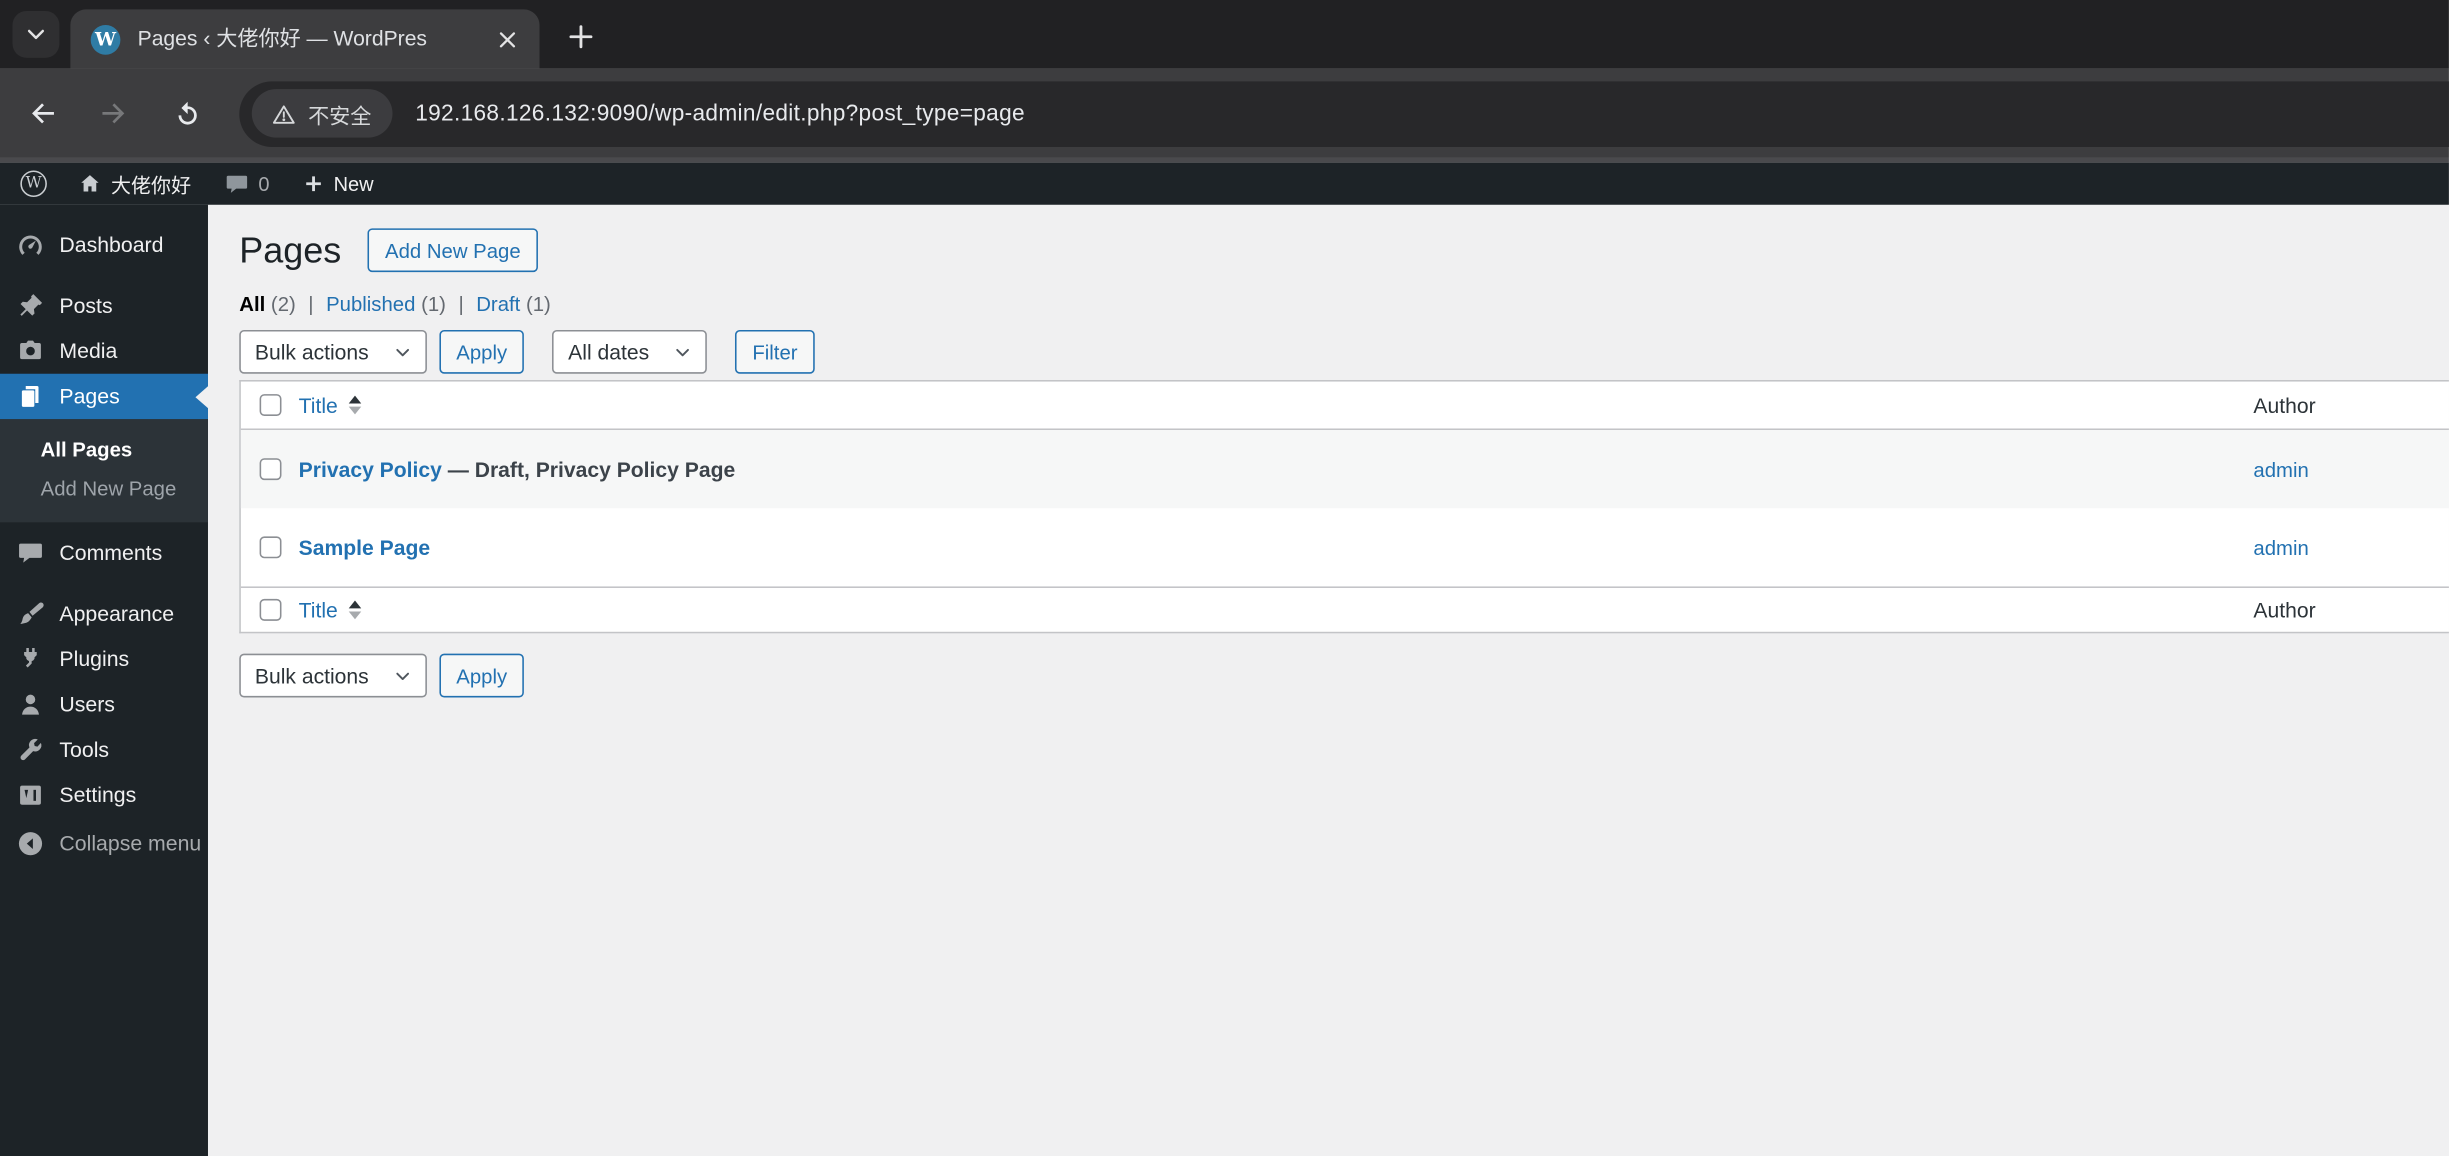 Image resolution: width=2449 pixels, height=1156 pixels. What do you see at coordinates (1344, 250) in the screenshot?
I see `page-header: Pages Add New Page` at bounding box center [1344, 250].